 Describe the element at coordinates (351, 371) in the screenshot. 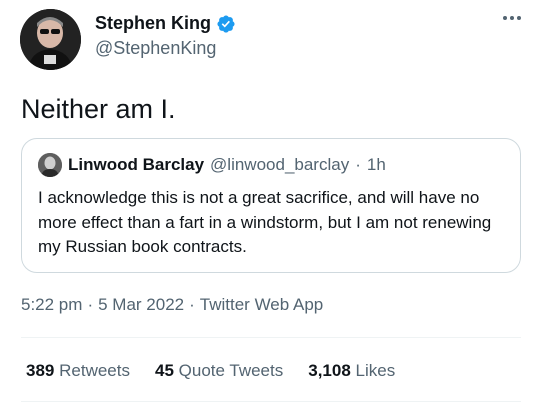

I see `likes-stat: 3,108 Likes` at that location.